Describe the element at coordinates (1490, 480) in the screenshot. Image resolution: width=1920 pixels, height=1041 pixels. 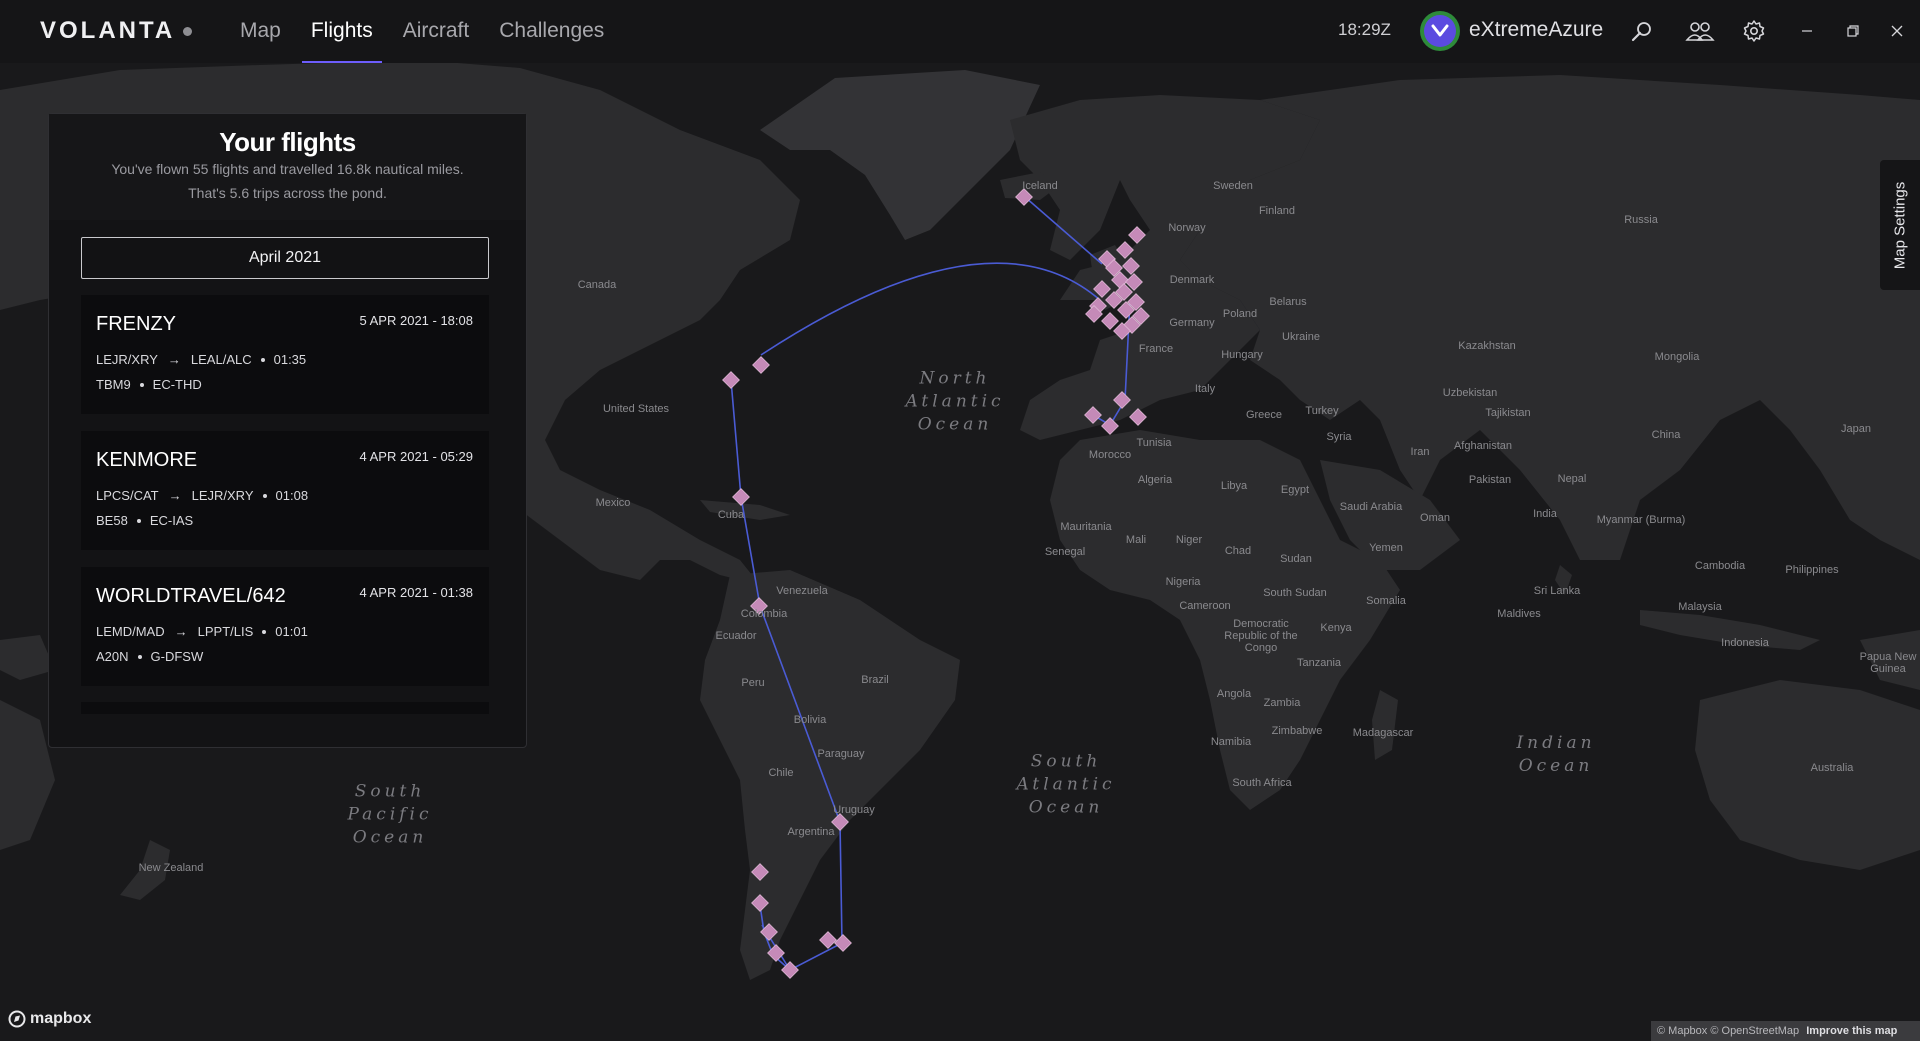
I see `country-label: Pakistan` at that location.